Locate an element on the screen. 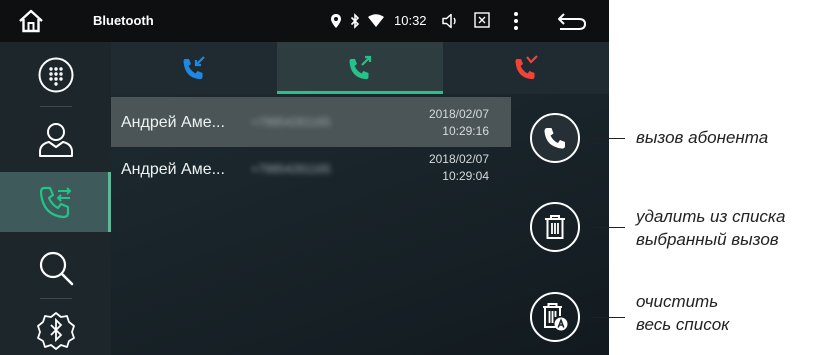  call-time: 10:29:16 is located at coordinates (465, 131).